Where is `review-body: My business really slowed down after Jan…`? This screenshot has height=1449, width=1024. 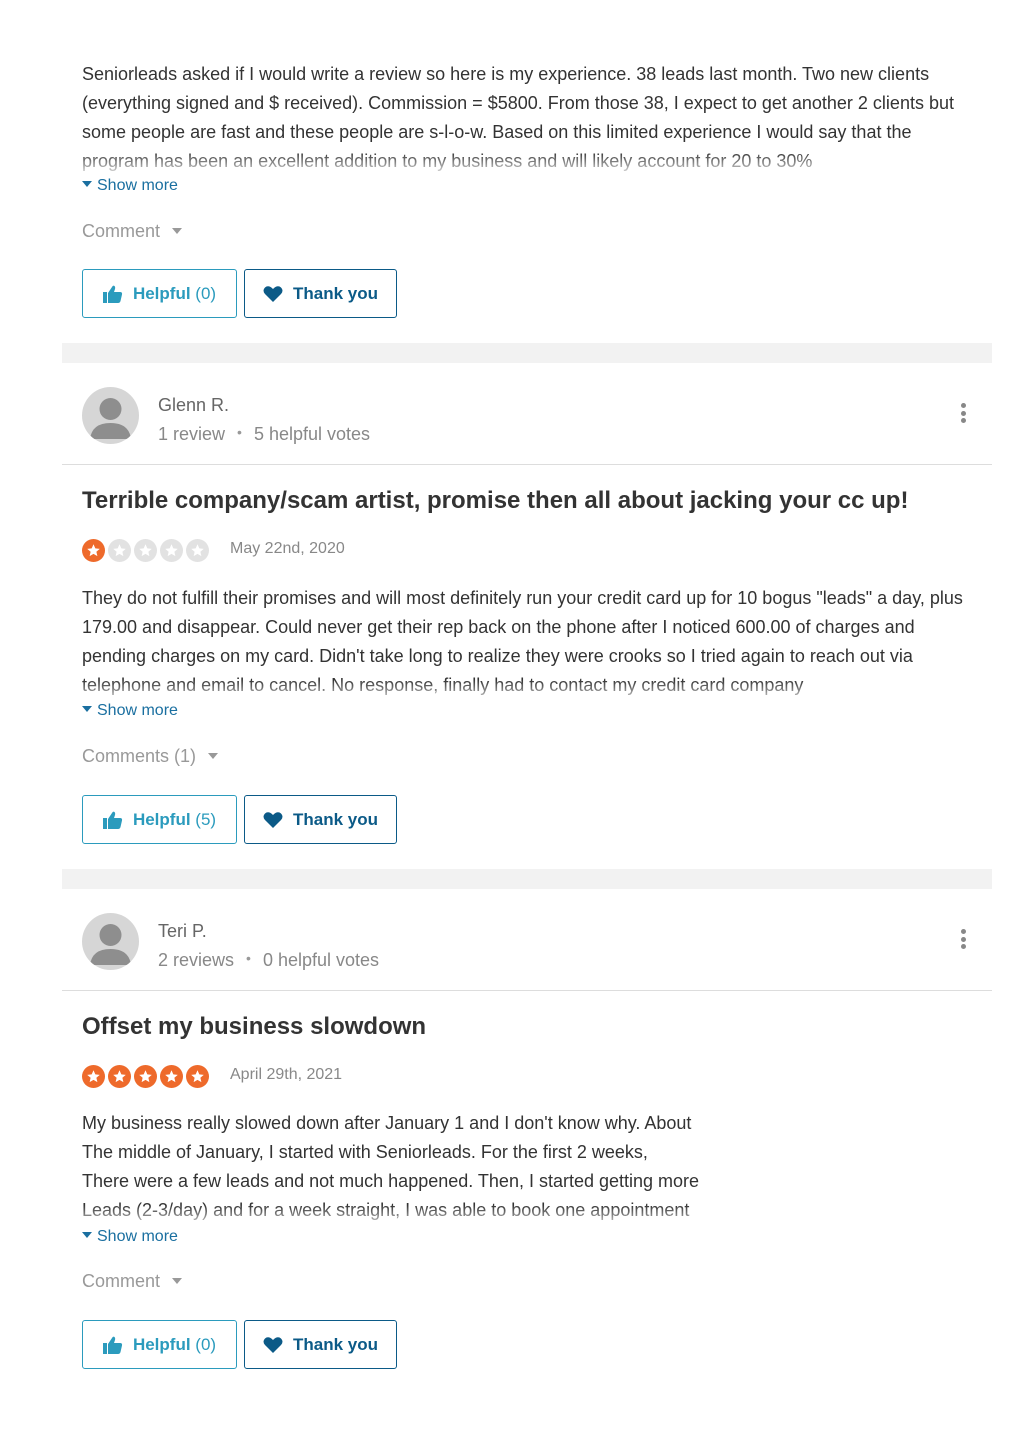
review-body: My business really slowed down after Jan… is located at coordinates (422, 1168).